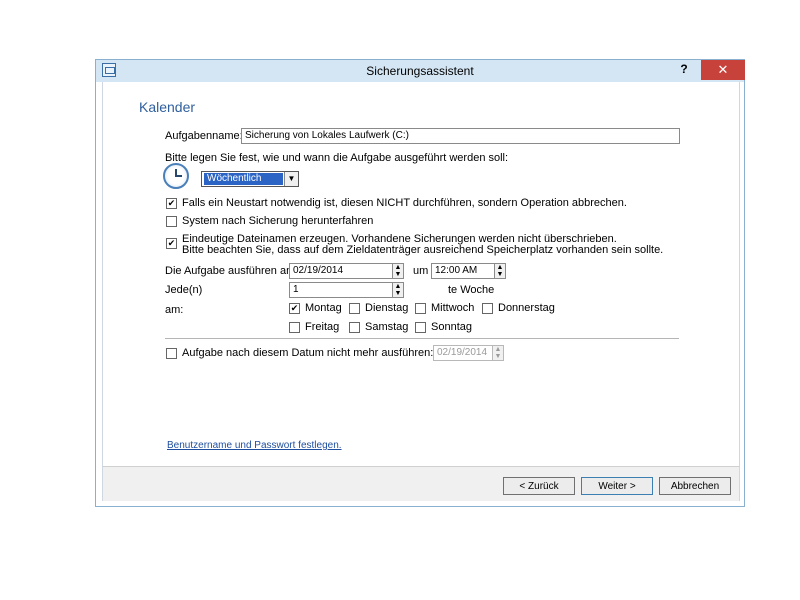 Image resolution: width=800 pixels, height=600 pixels. What do you see at coordinates (497, 353) in the screenshot?
I see `end-date-spinner: ▲ ▼` at bounding box center [497, 353].